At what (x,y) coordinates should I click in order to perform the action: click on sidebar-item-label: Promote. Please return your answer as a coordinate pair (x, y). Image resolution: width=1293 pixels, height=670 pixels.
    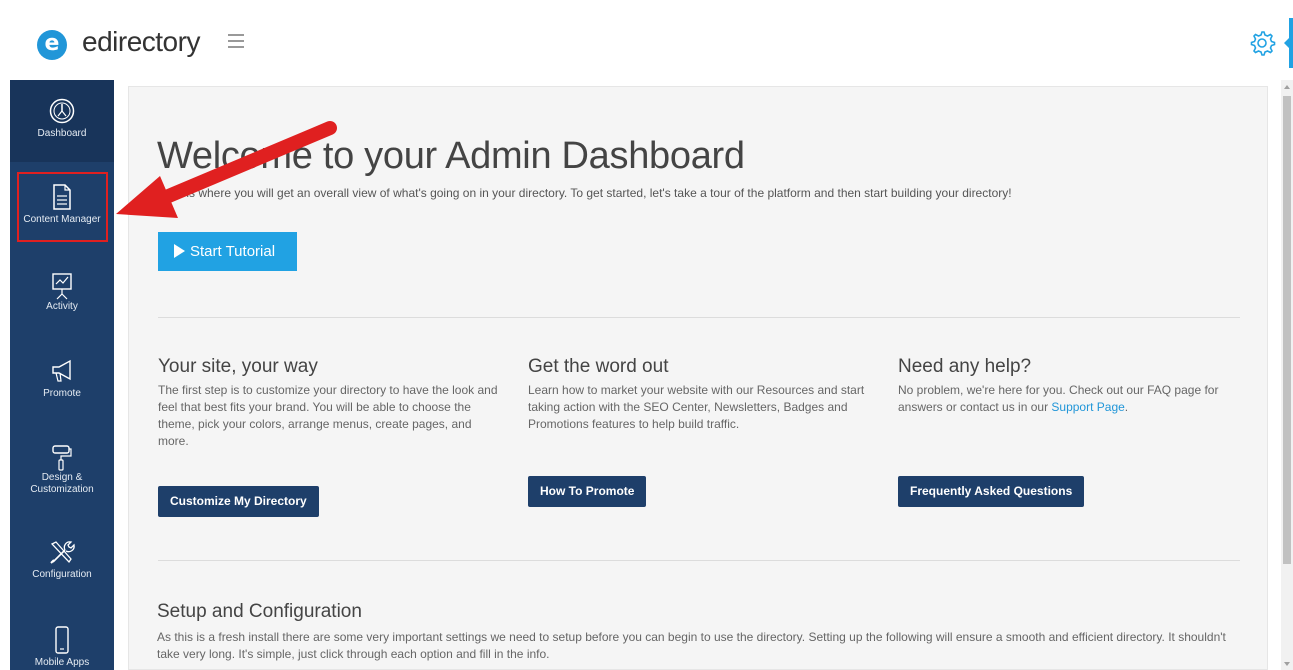
    Looking at the image, I should click on (62, 393).